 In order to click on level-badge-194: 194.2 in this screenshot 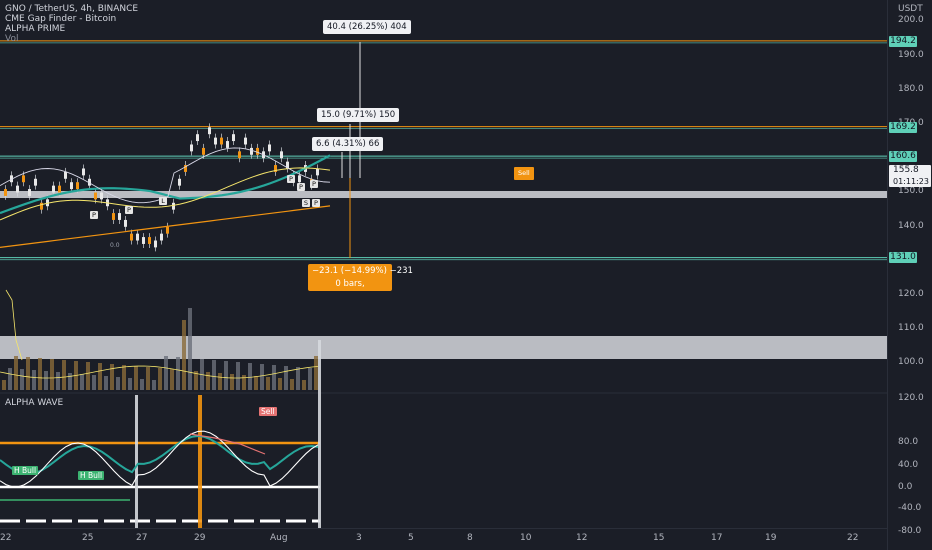, I will do `click(903, 41)`.